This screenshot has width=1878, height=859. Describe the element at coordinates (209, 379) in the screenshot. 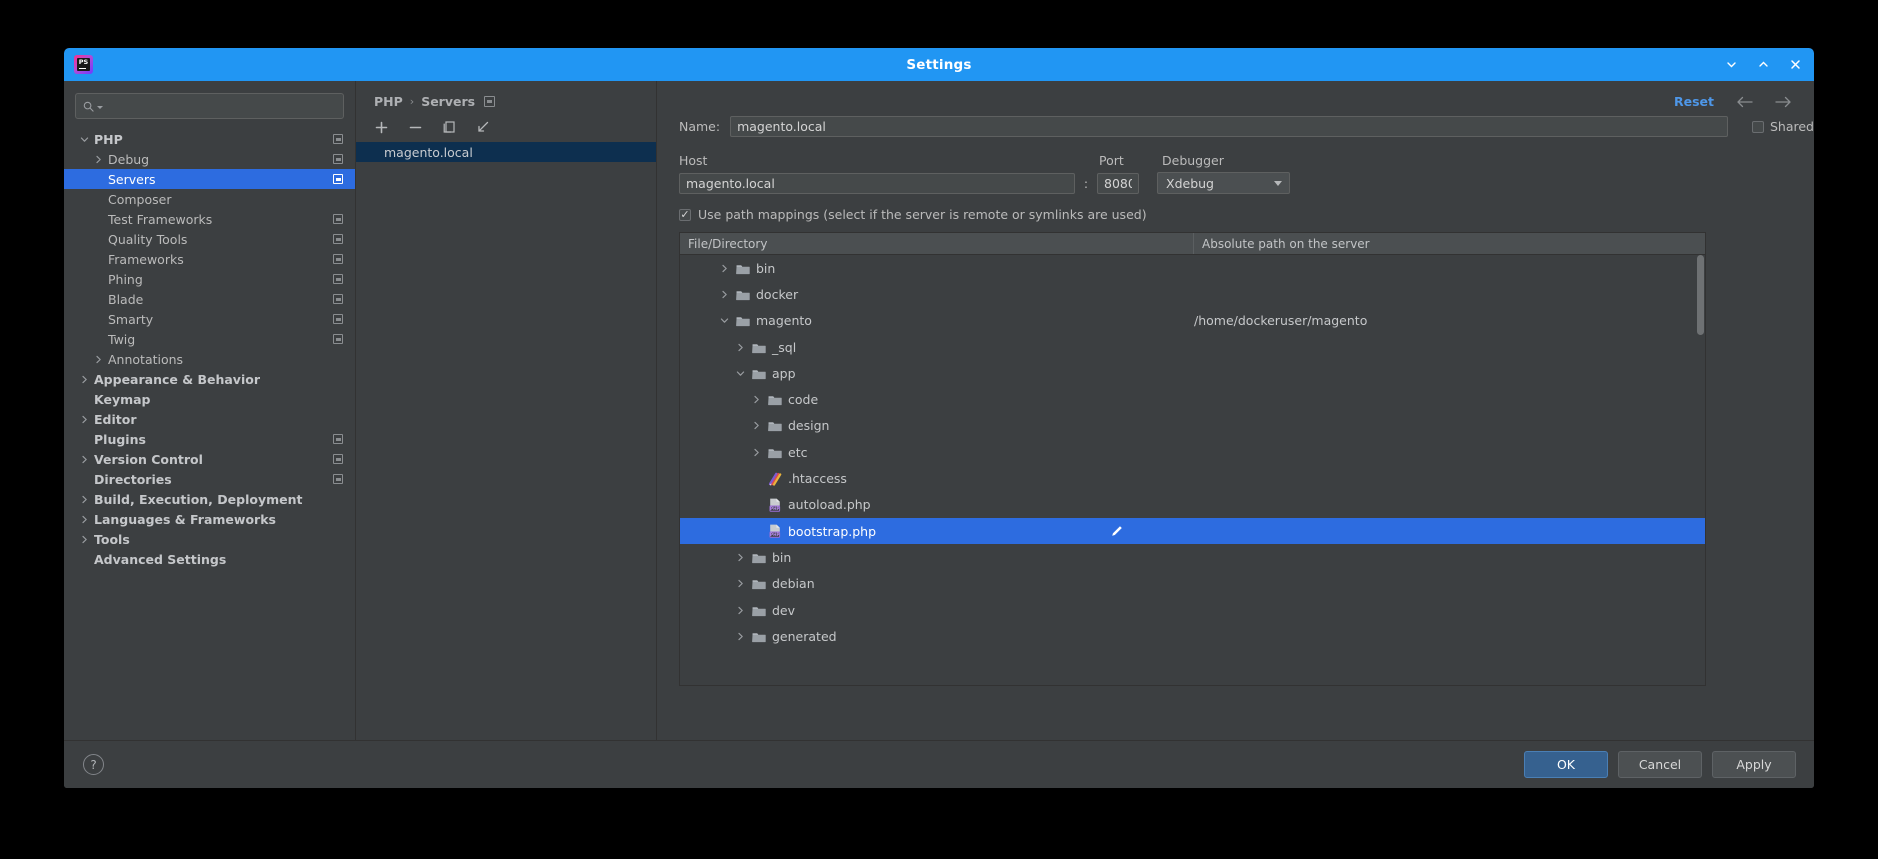

I see `sidebar-item-appearance-behavior: Appearance & Behavior` at that location.